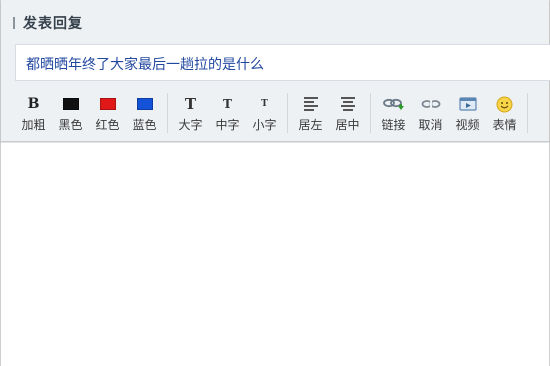 The height and width of the screenshot is (366, 550). I want to click on unlink-button: 取消, so click(430, 112).